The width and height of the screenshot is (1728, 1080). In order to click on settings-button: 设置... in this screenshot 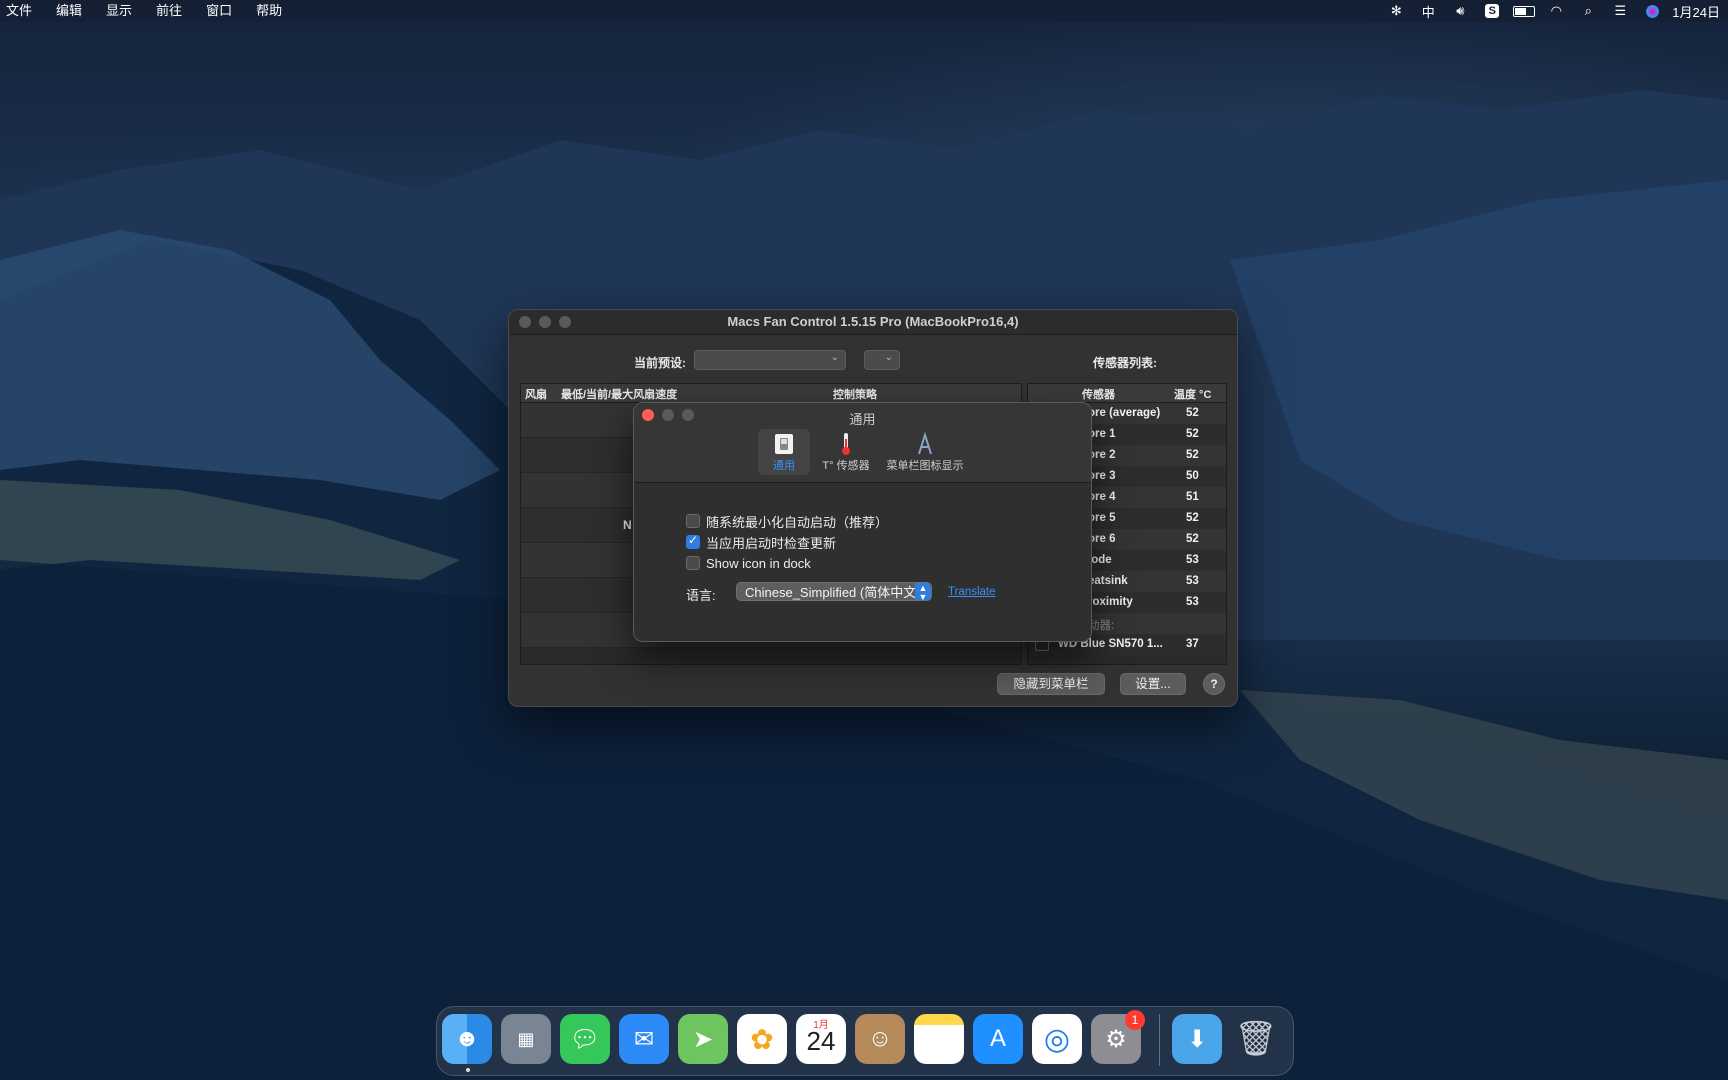, I will do `click(1153, 684)`.